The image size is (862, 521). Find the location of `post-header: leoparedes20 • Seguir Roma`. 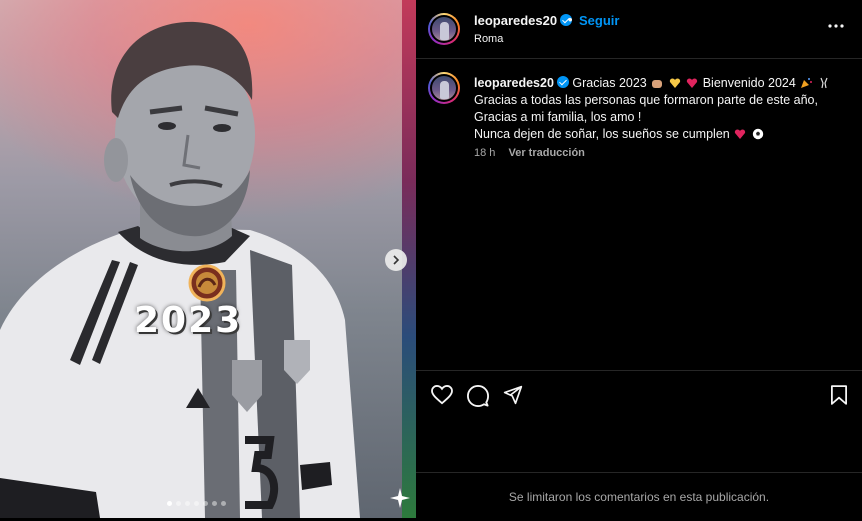

post-header: leoparedes20 • Seguir Roma is located at coordinates (639, 29).